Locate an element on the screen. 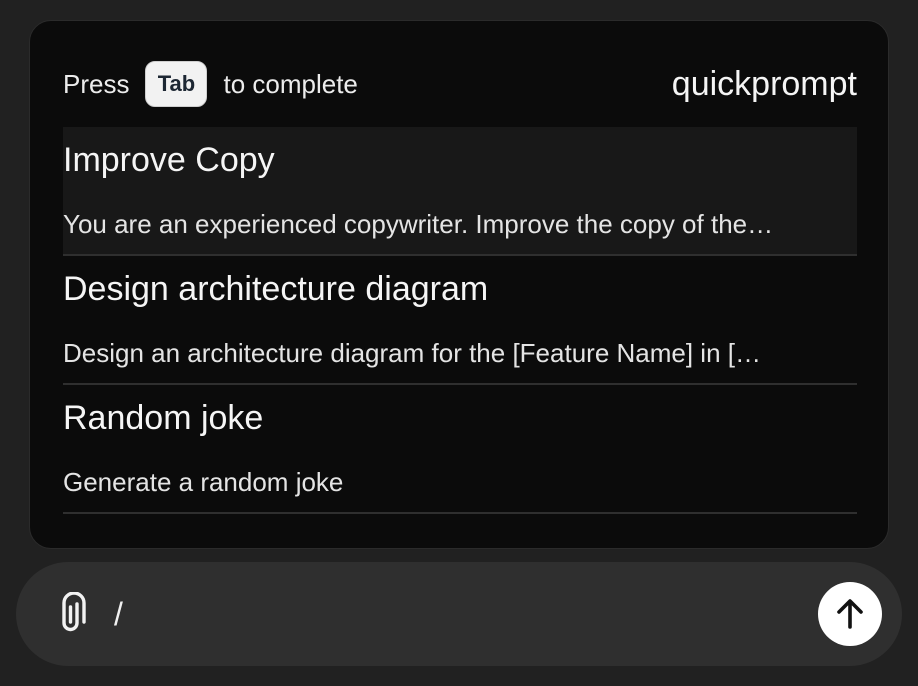 The height and width of the screenshot is (686, 918). popup-header: Press Tab to complete quickprompt is located at coordinates (460, 84).